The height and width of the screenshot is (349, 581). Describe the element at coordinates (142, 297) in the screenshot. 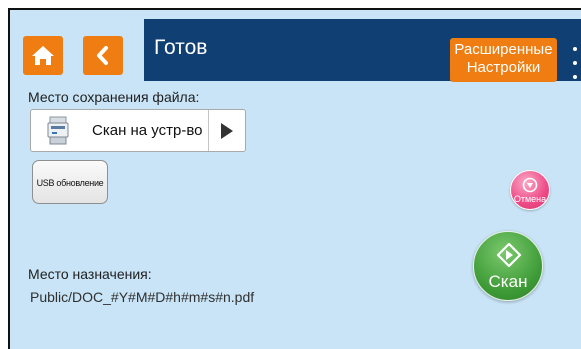

I see `destination-path: Public/DOC_#Y#M#D#h#m#s#n.pdf` at that location.